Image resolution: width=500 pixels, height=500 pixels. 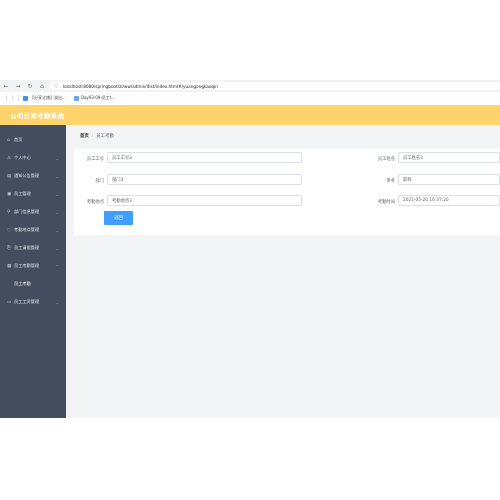 I want to click on sidebar-item-notices: ▤ 通知公告管理 ⌄, so click(x=33, y=176).